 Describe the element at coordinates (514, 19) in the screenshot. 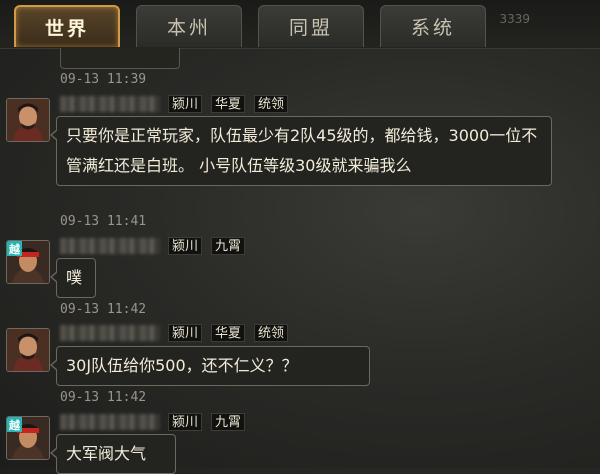

I see `header-counter: 3339` at that location.